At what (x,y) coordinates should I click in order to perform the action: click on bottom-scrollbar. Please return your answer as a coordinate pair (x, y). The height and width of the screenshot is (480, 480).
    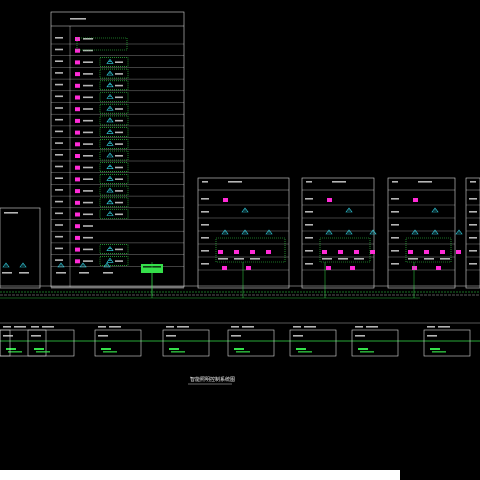
    Looking at the image, I should click on (200, 475).